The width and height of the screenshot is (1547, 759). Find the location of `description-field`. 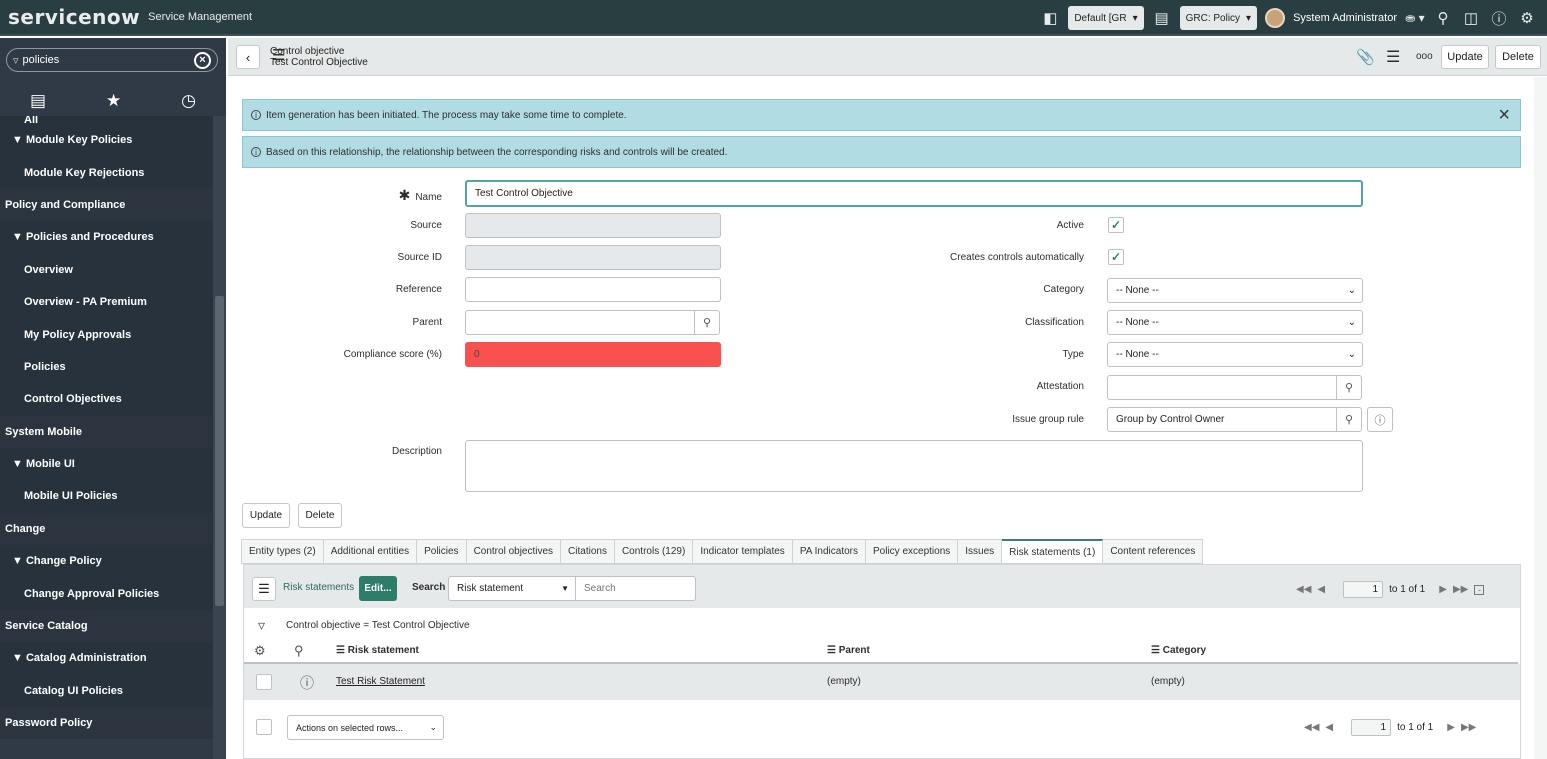

description-field is located at coordinates (914, 466).